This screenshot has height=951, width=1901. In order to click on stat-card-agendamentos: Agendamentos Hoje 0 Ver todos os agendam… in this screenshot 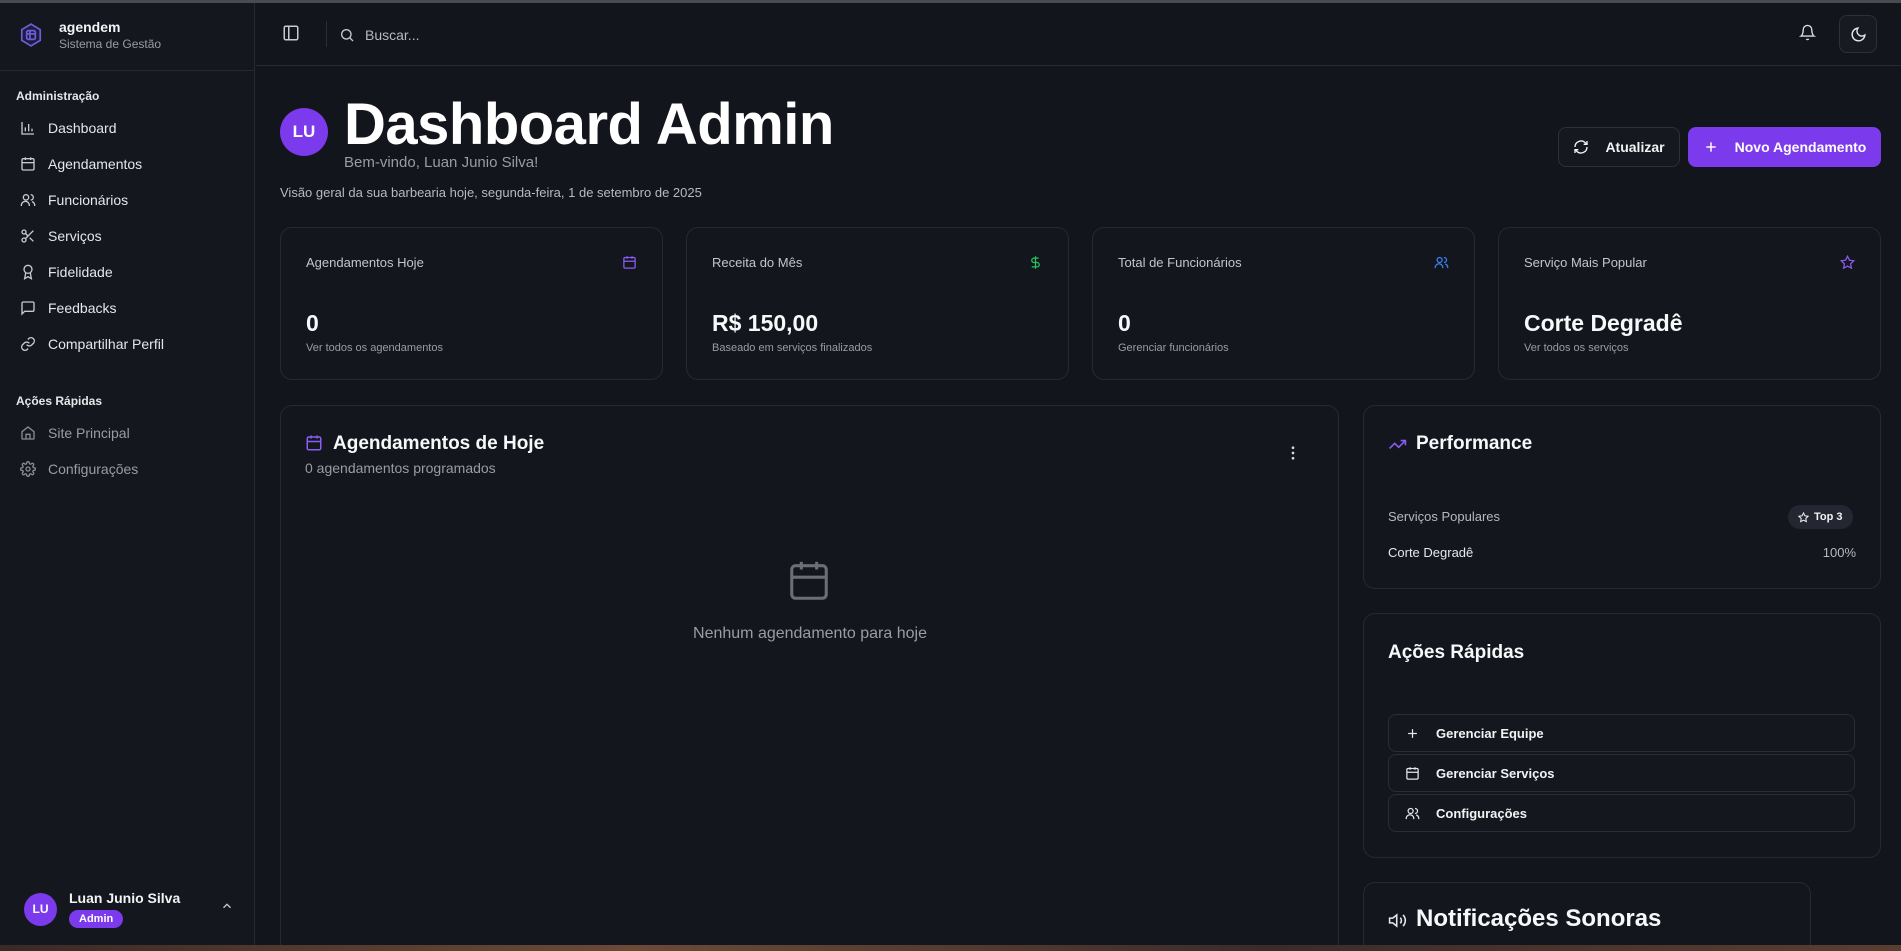, I will do `click(471, 303)`.